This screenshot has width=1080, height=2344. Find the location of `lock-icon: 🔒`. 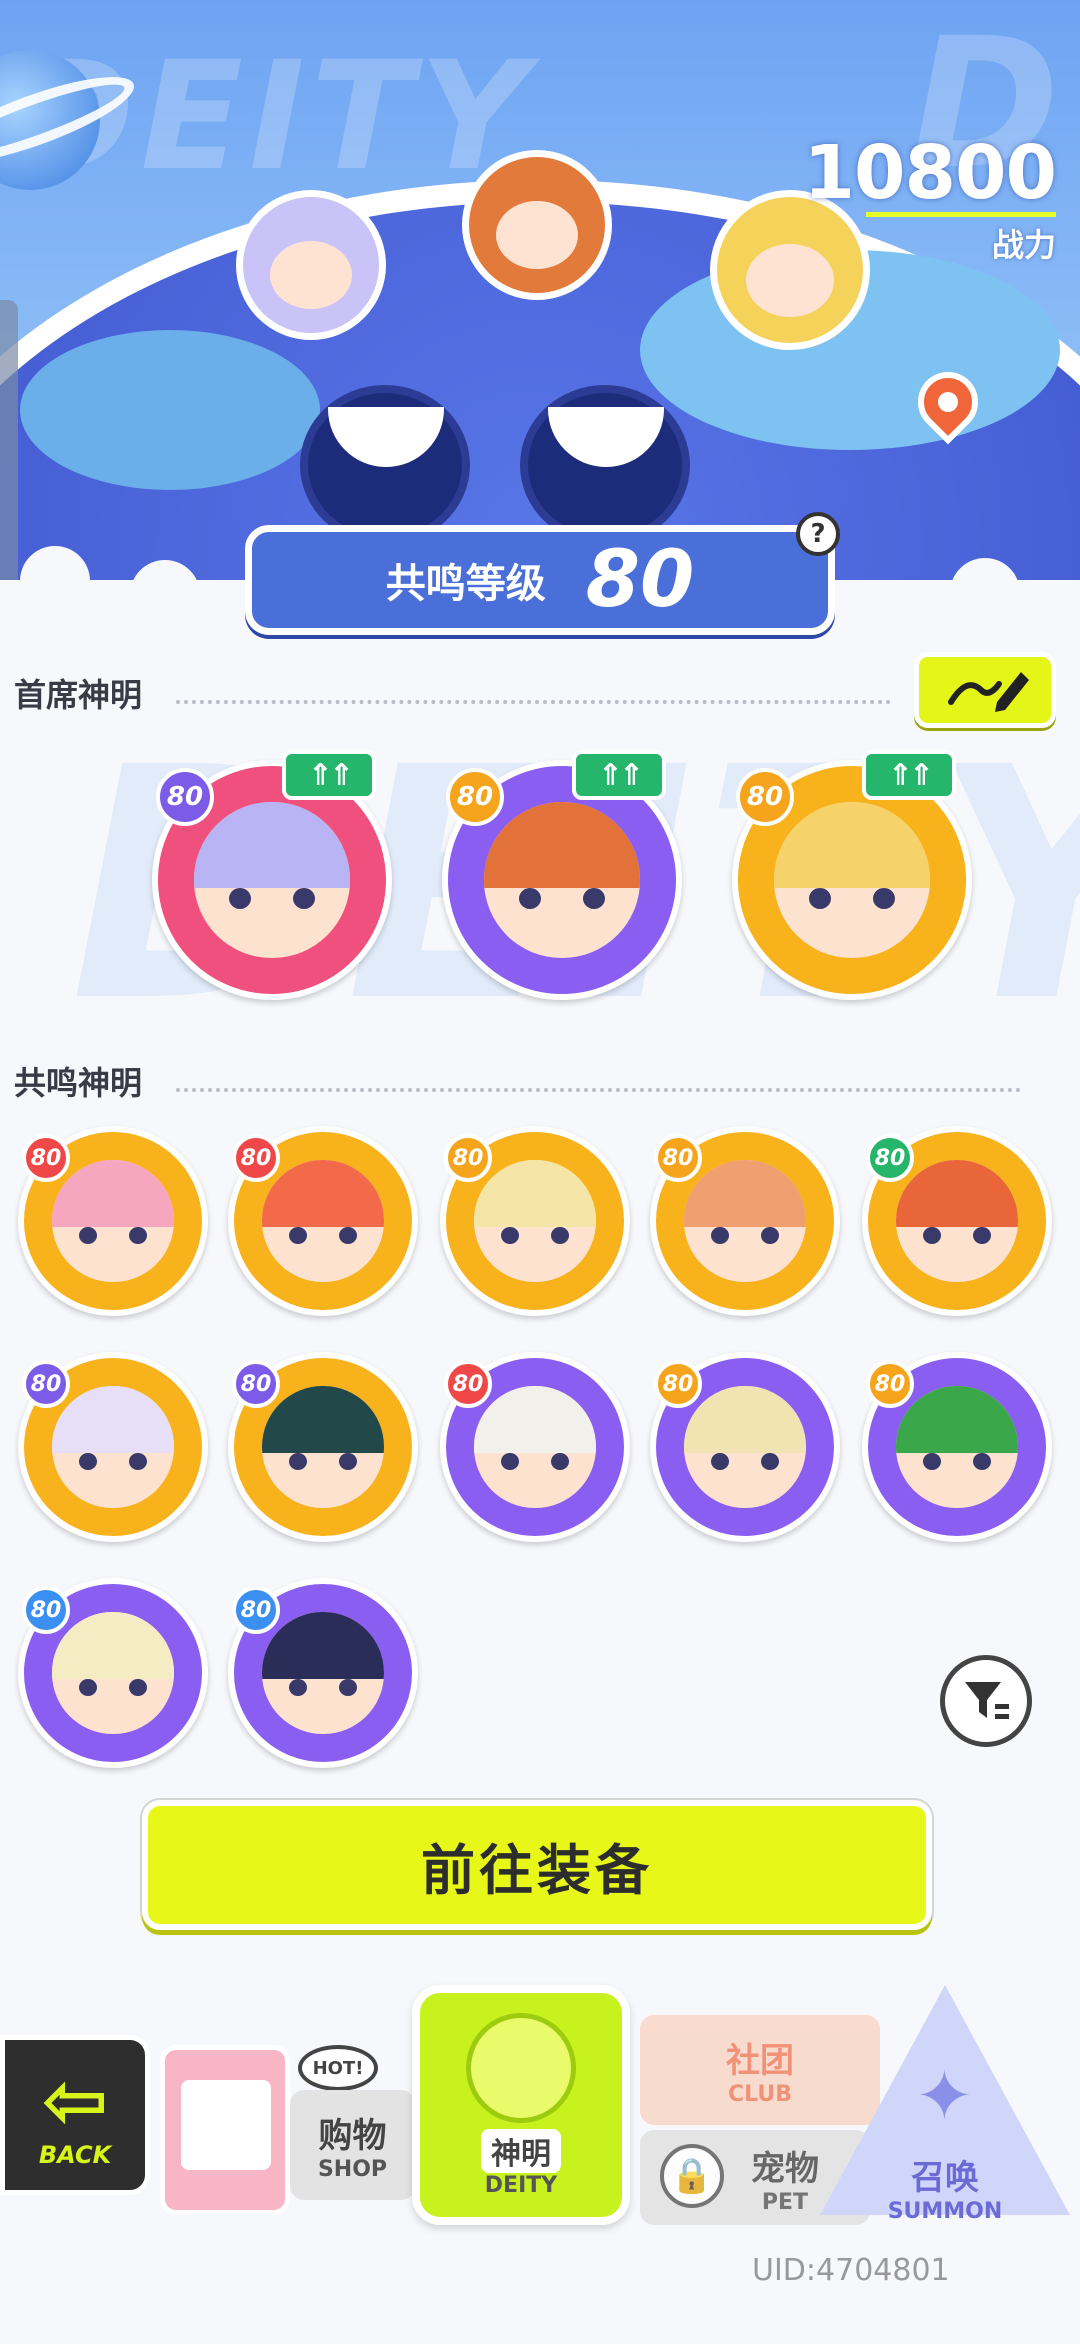

lock-icon: 🔒 is located at coordinates (692, 2176).